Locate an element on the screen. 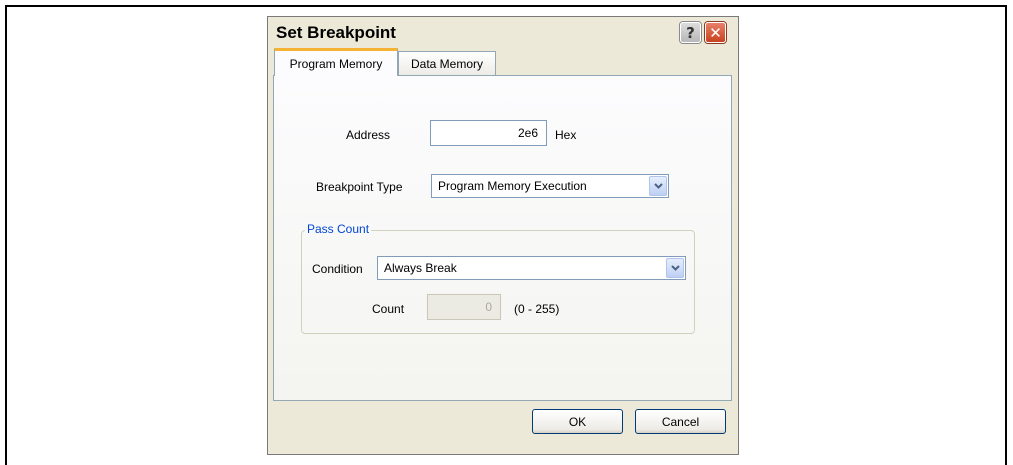 This screenshot has width=1013, height=465. help-icon: ? is located at coordinates (690, 32).